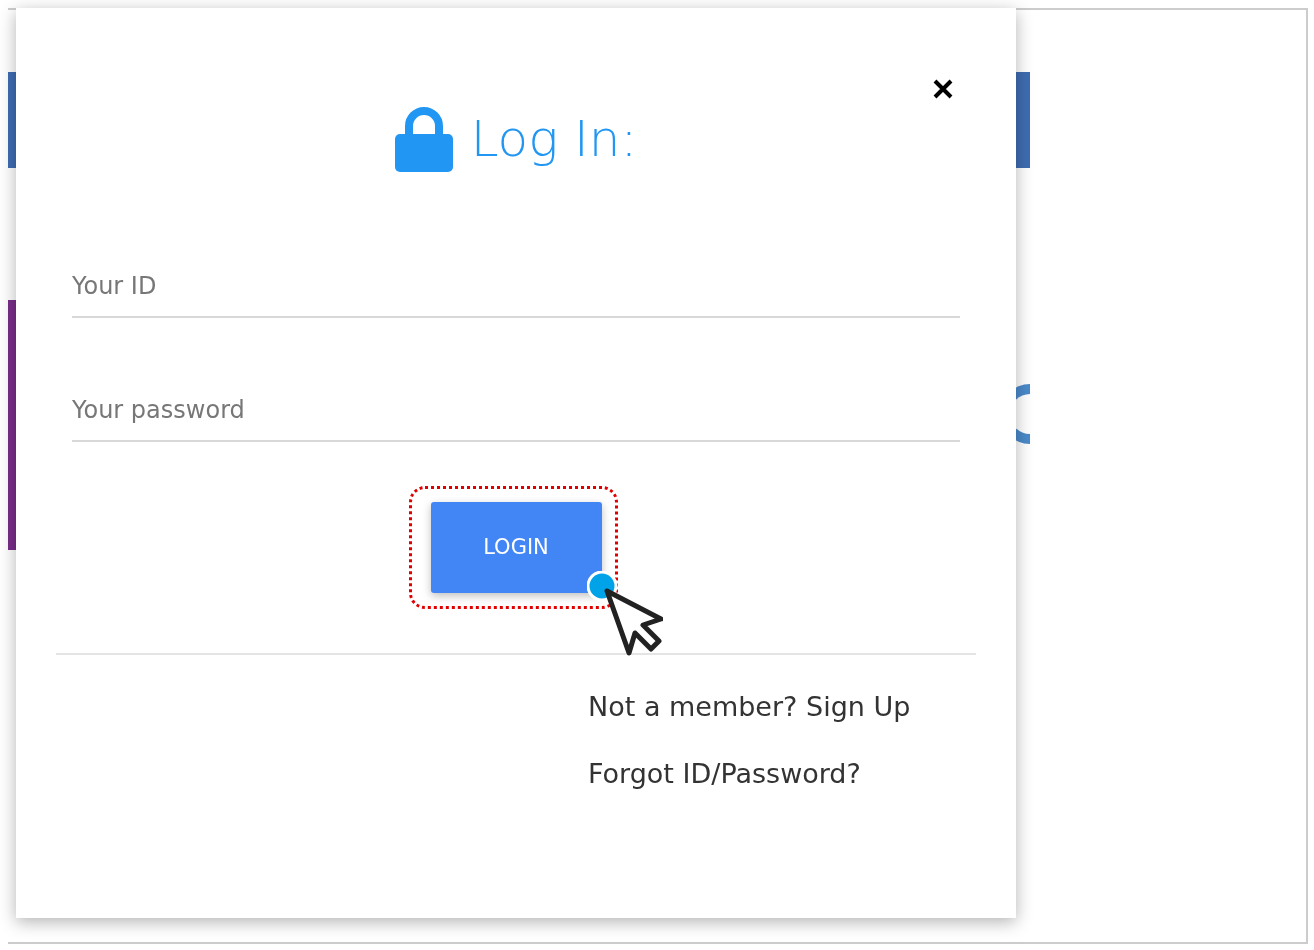 This screenshot has width=1314, height=950. What do you see at coordinates (554, 139) in the screenshot?
I see `dialog-title: Log In:` at bounding box center [554, 139].